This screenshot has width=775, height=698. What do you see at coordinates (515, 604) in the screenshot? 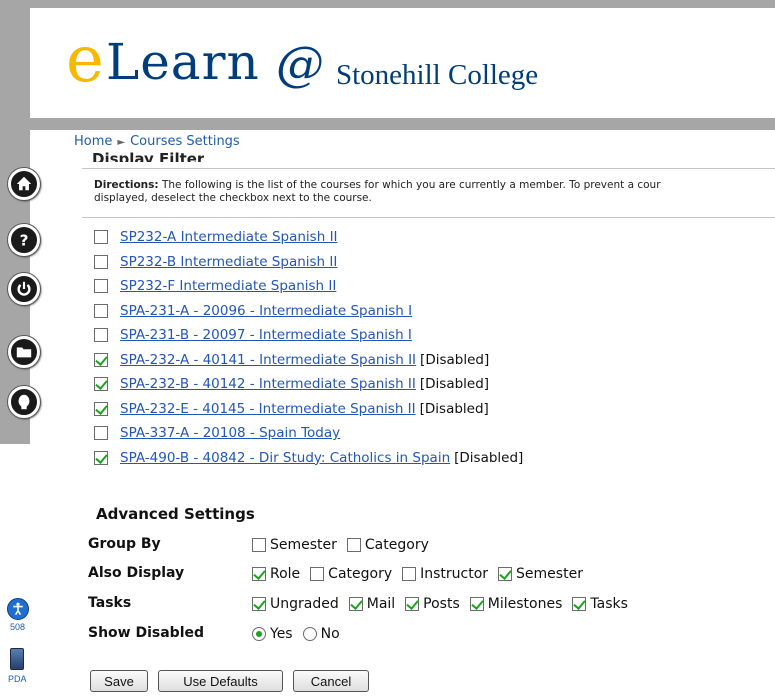
I see `tasks-milestones-option: Milestones` at bounding box center [515, 604].